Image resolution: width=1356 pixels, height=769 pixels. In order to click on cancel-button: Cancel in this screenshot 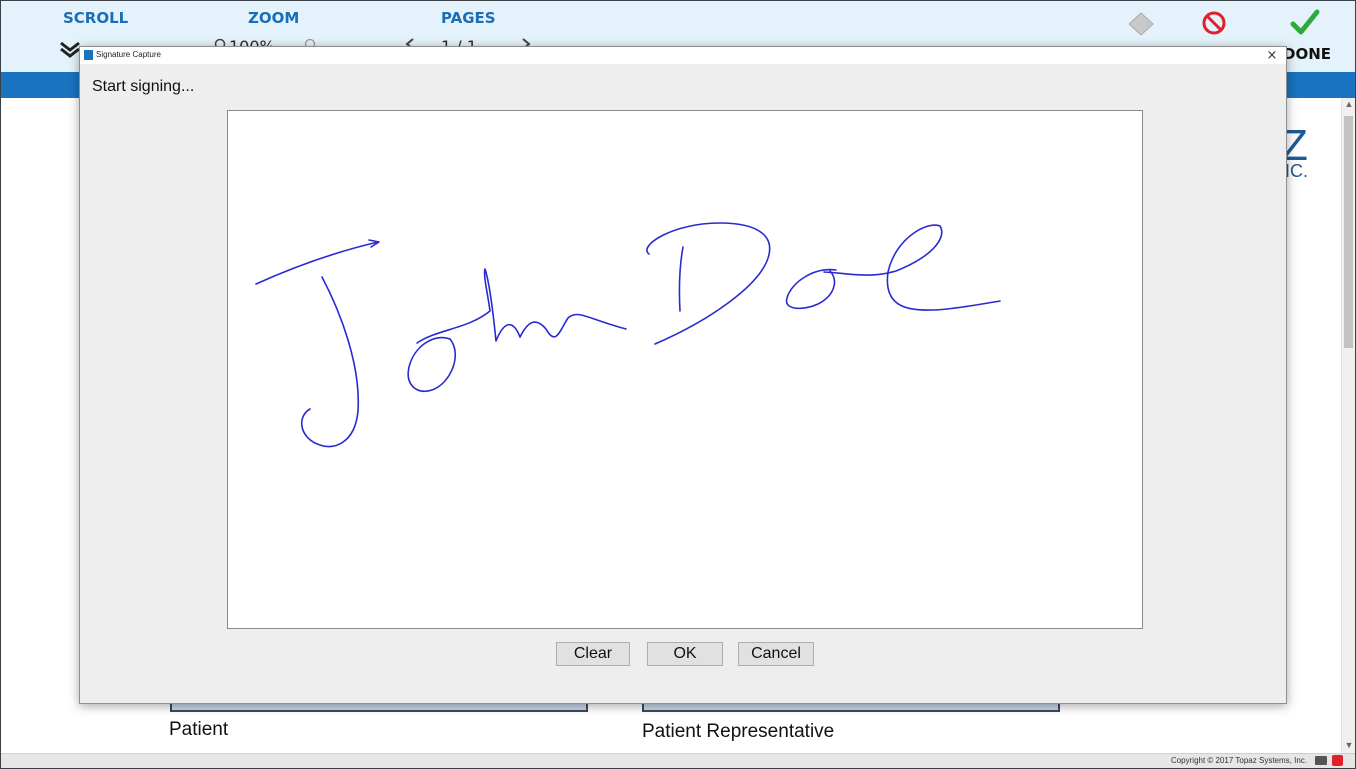, I will do `click(776, 654)`.